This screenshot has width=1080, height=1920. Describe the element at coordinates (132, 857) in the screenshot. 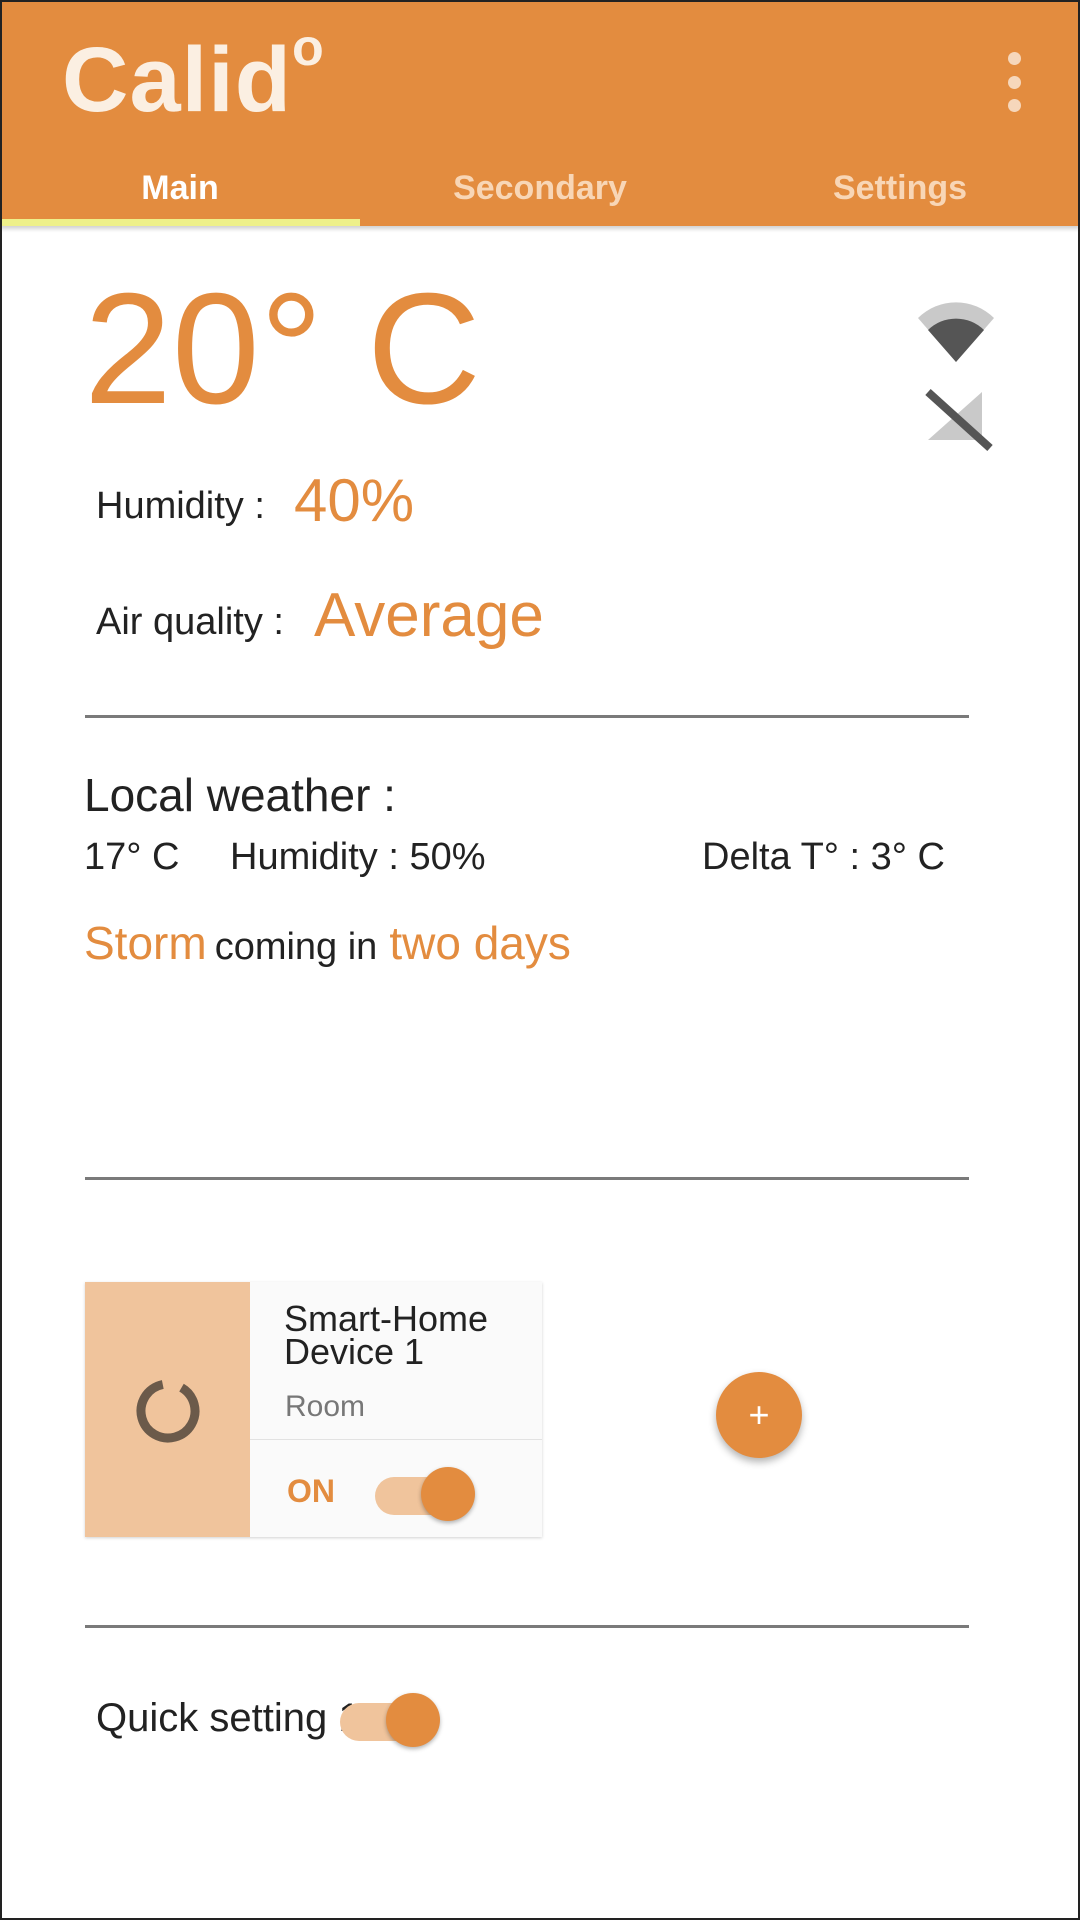

I see `weather-temperature: 17° C` at that location.